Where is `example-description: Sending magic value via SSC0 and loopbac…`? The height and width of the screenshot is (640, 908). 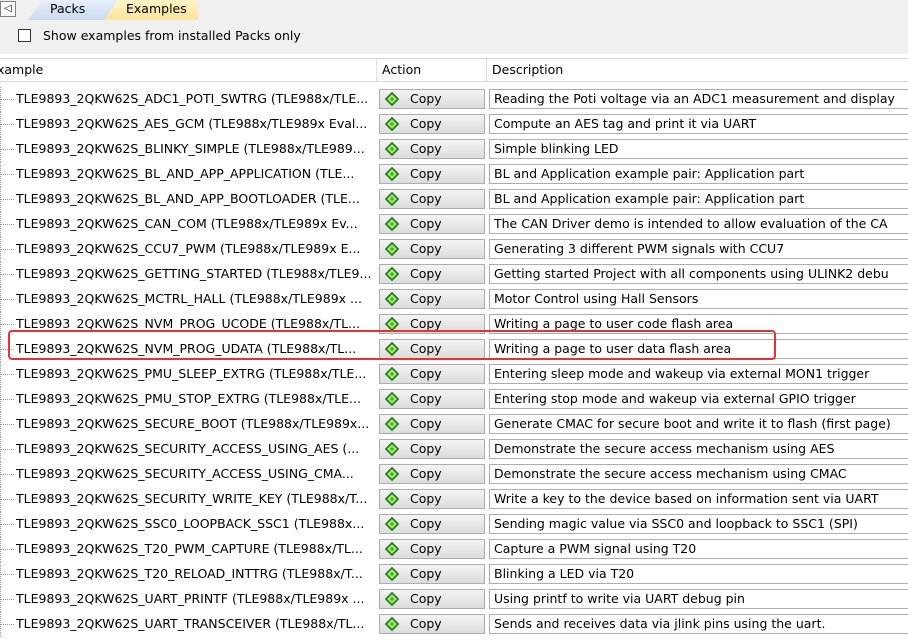
example-description: Sending magic value via SSC0 and loopbac… is located at coordinates (698, 524).